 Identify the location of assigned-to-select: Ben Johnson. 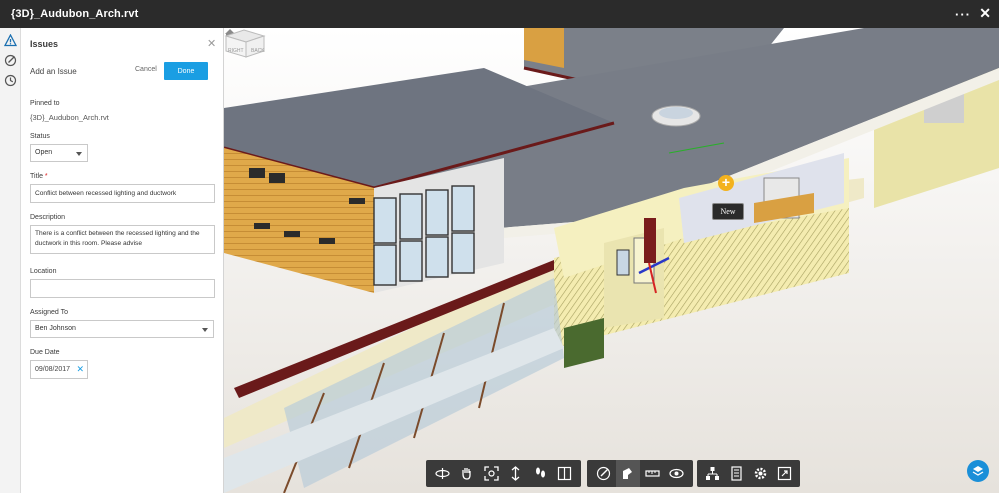
(122, 329).